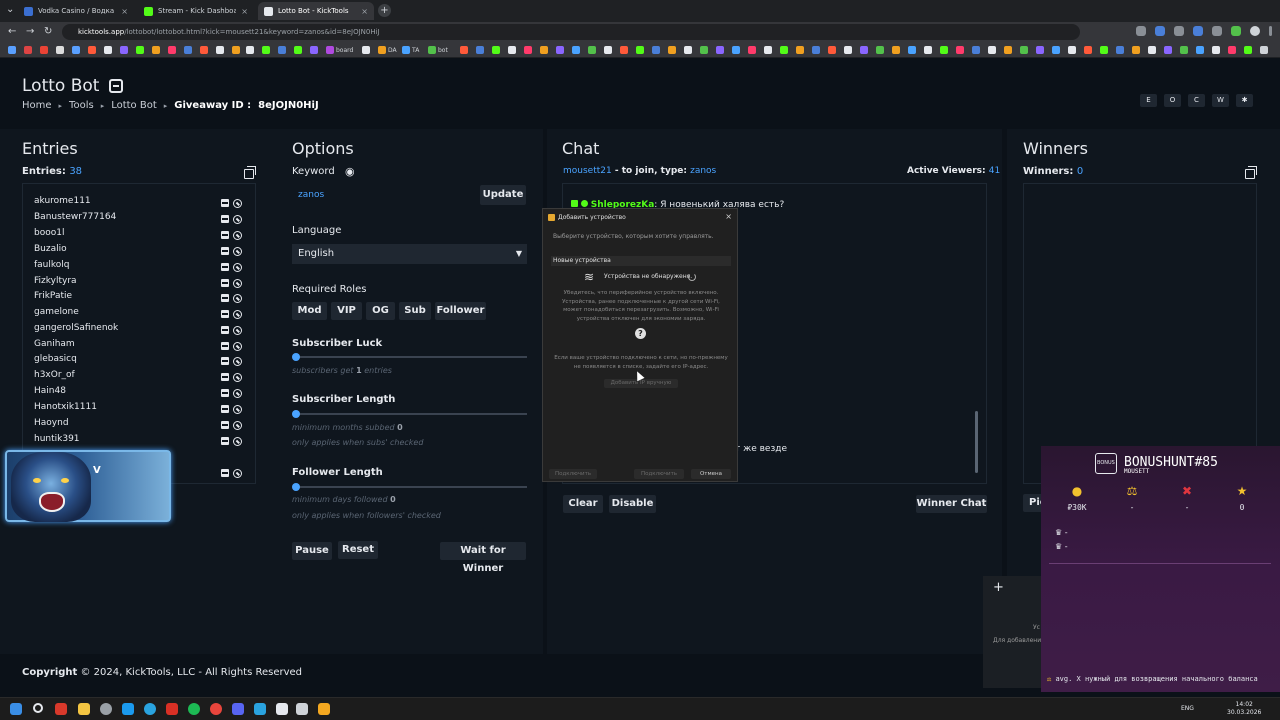  I want to click on eye-icon: ◉, so click(350, 171).